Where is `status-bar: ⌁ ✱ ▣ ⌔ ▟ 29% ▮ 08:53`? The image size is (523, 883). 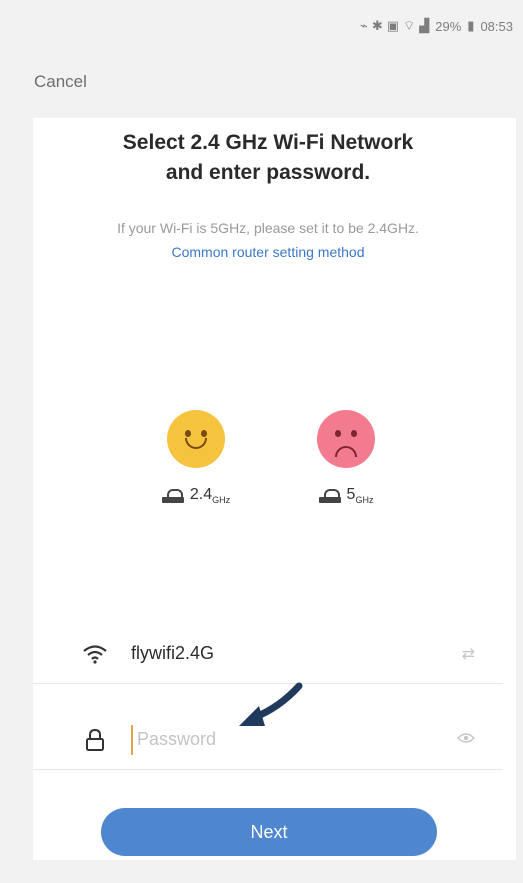
status-bar: ⌁ ✱ ▣ ⌔ ▟ 29% ▮ 08:53 is located at coordinates (261, 26).